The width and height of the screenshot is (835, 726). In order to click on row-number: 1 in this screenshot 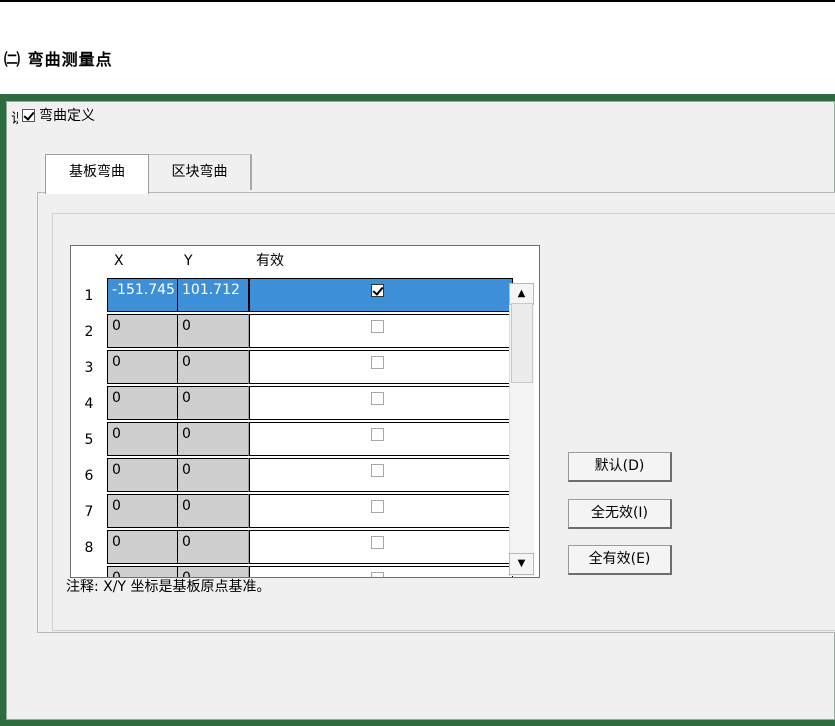, I will do `click(89, 296)`.